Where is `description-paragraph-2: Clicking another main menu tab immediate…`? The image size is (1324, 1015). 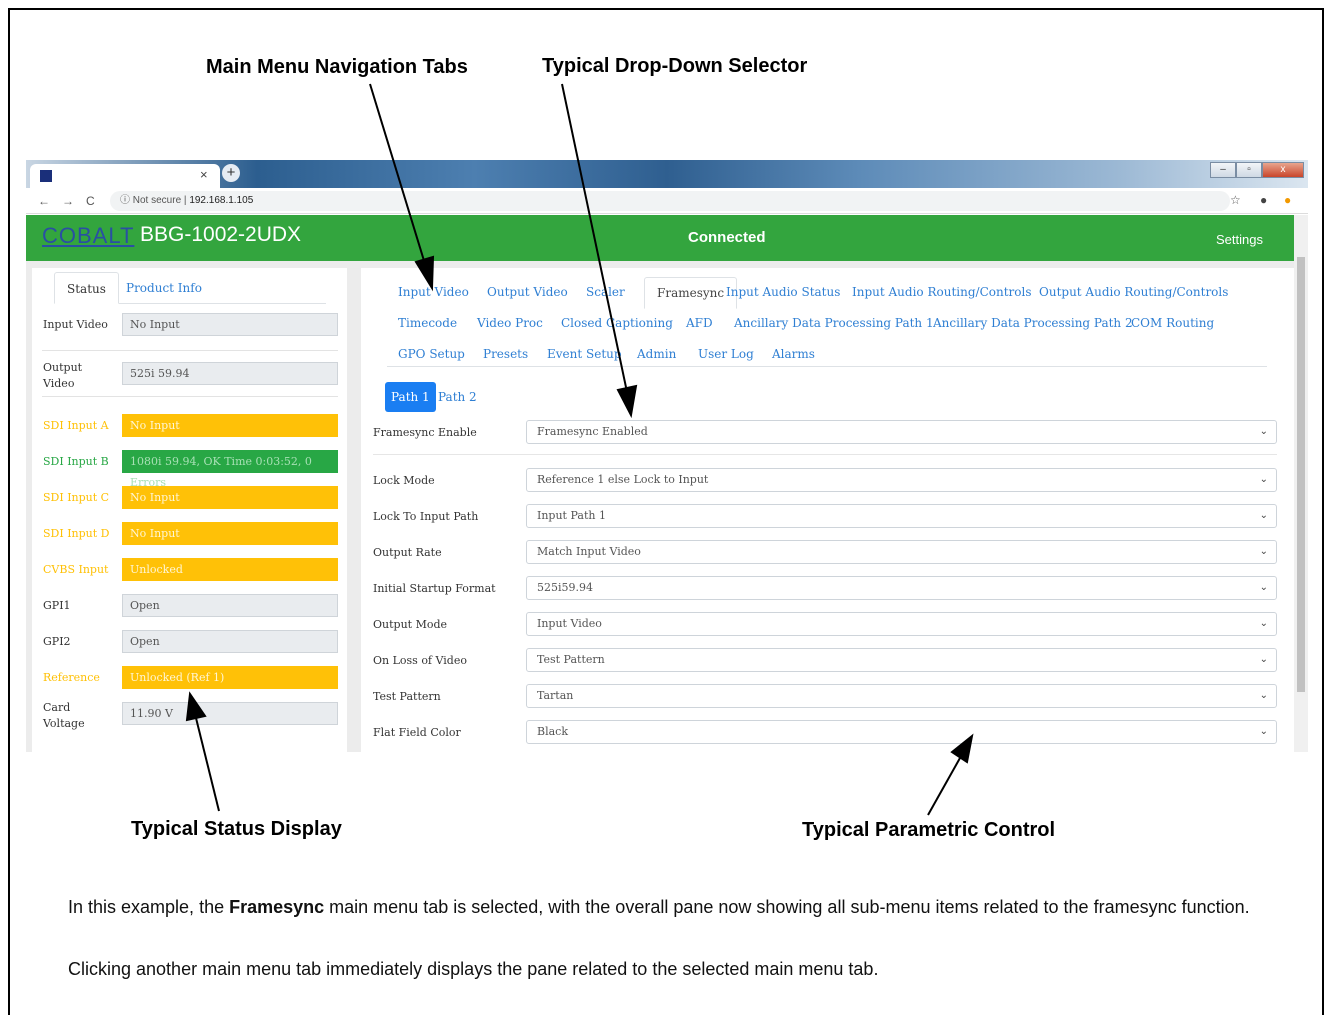 description-paragraph-2: Clicking another main menu tab immediate… is located at coordinates (473, 969).